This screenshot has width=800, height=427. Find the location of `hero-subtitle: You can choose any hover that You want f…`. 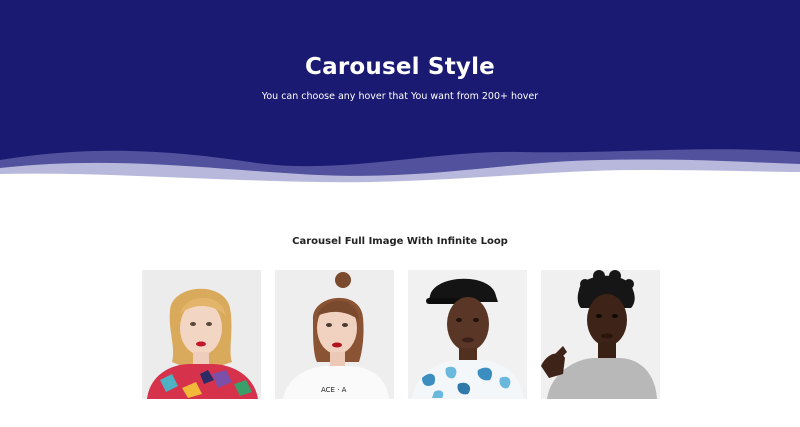

hero-subtitle: You can choose any hover that You want f… is located at coordinates (400, 96).